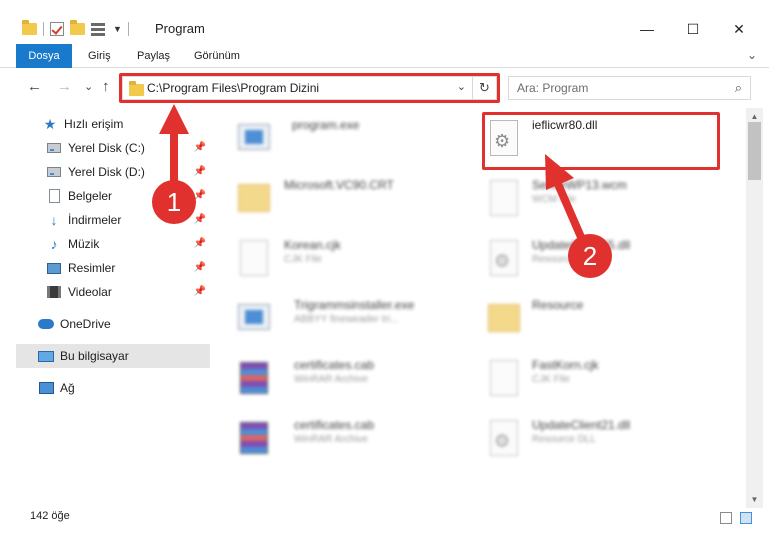 This screenshot has width=769, height=537. What do you see at coordinates (504, 259) in the screenshot?
I see `dll-gear-icon` at bounding box center [504, 259].